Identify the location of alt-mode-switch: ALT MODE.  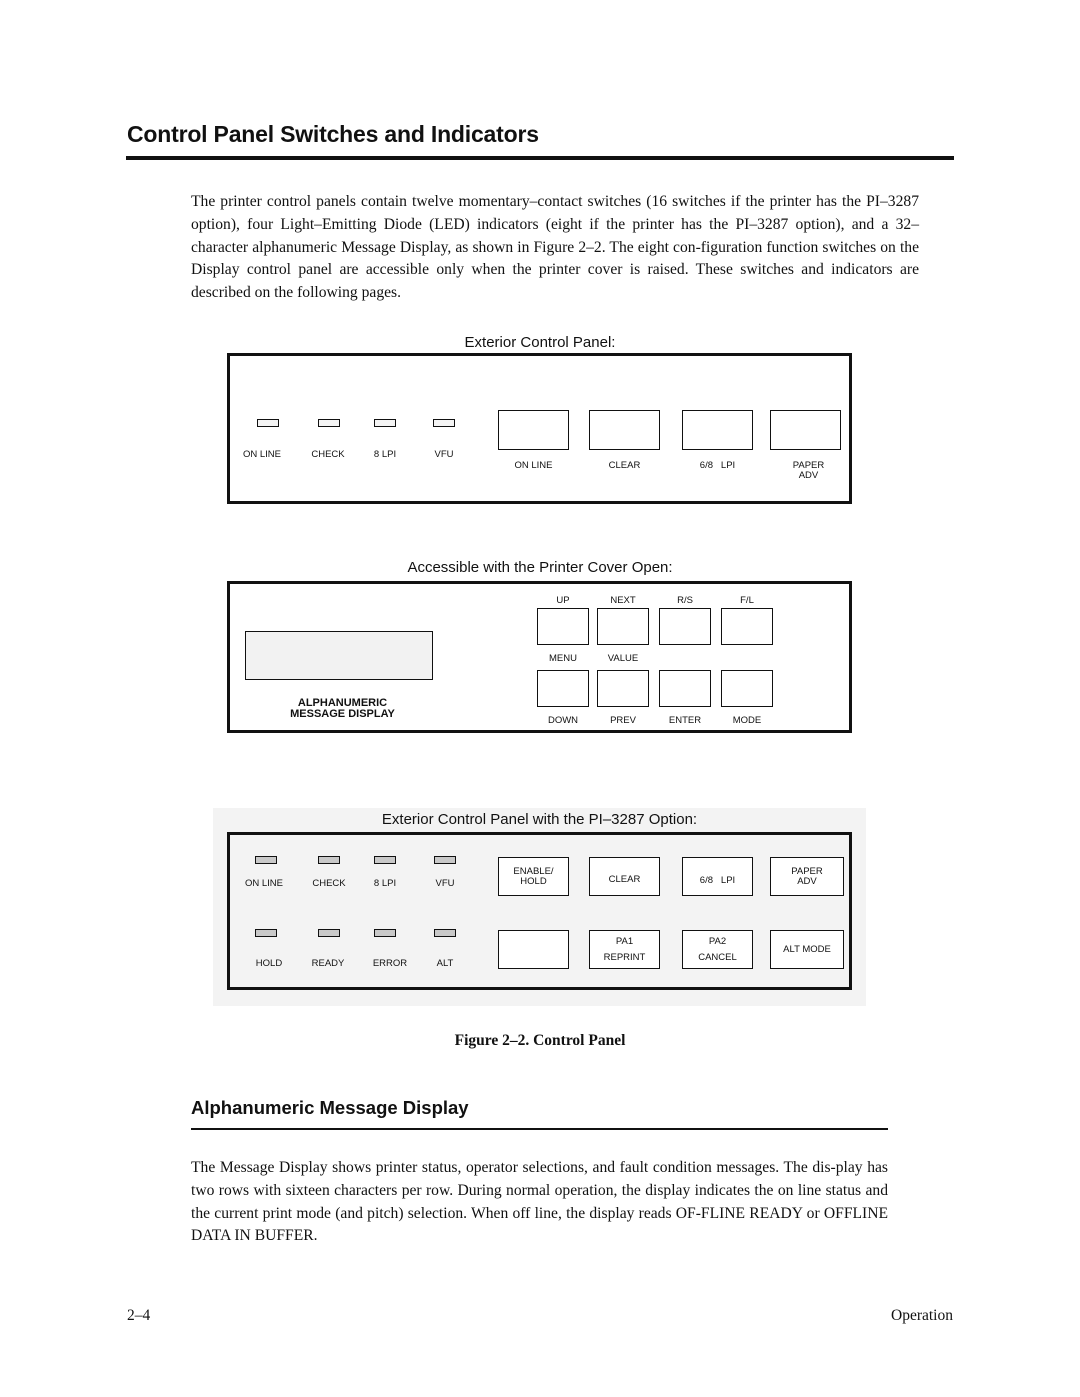
(807, 949).